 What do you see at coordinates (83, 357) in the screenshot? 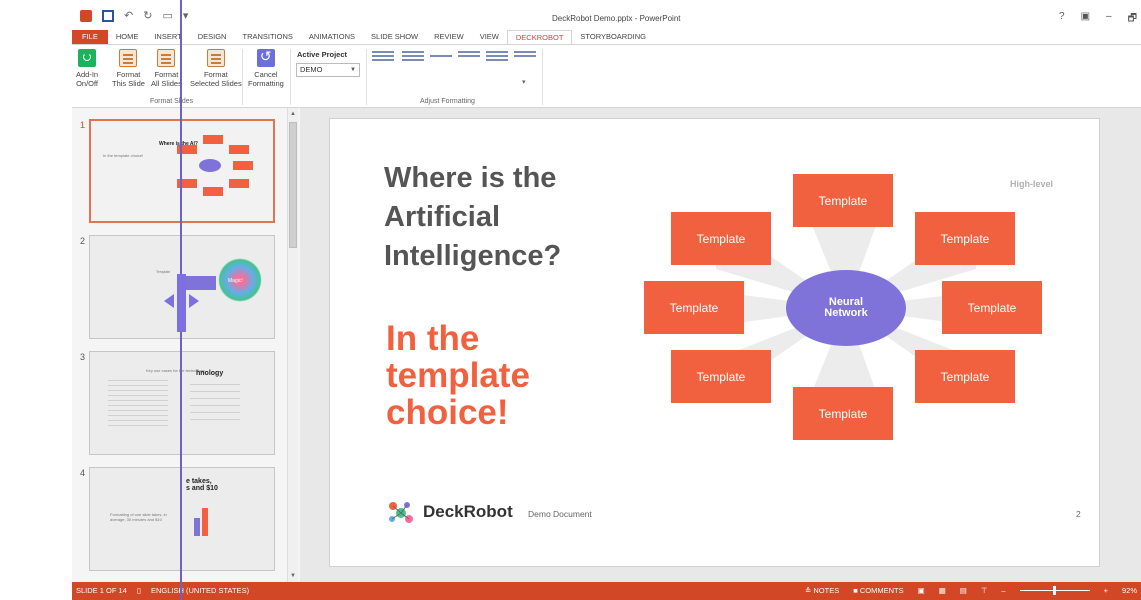
I see `slide-number: 3` at bounding box center [83, 357].